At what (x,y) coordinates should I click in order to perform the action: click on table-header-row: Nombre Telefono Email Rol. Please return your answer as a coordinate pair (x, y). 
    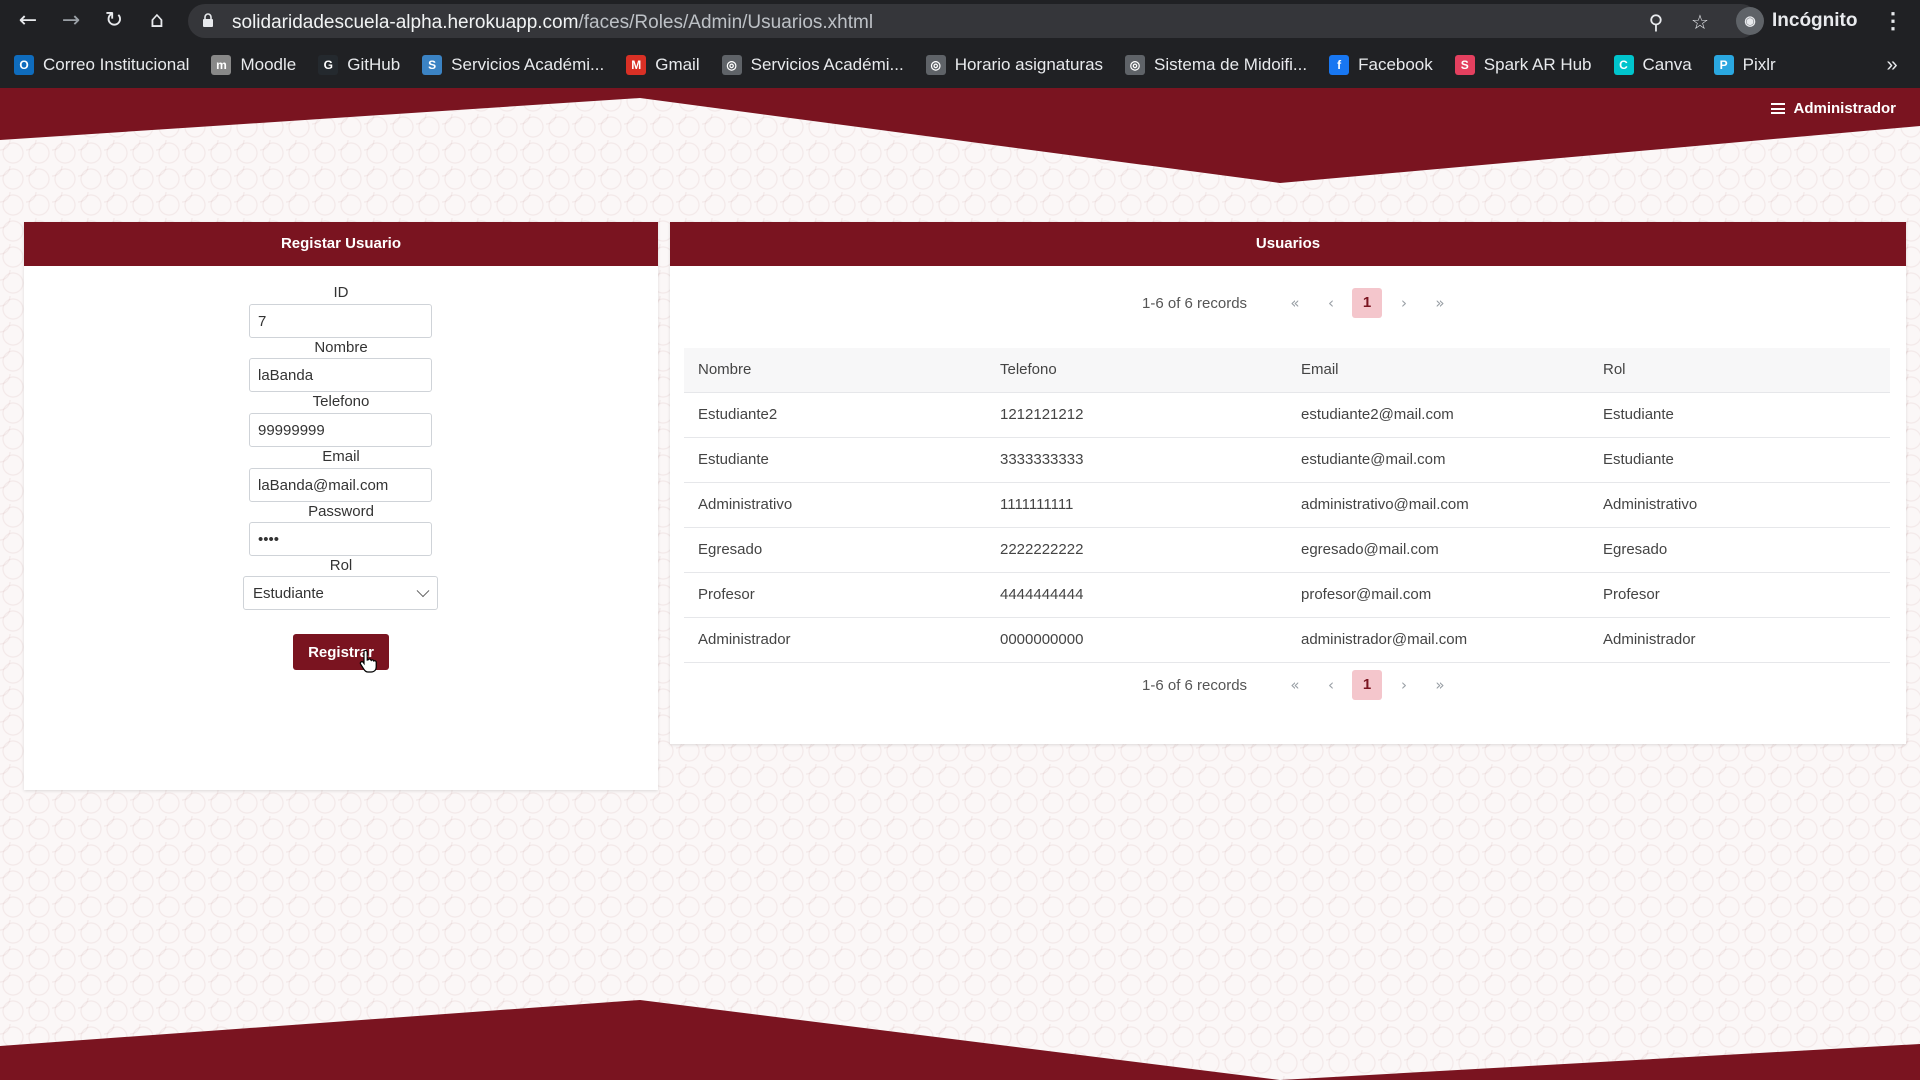
    Looking at the image, I should click on (1287, 370).